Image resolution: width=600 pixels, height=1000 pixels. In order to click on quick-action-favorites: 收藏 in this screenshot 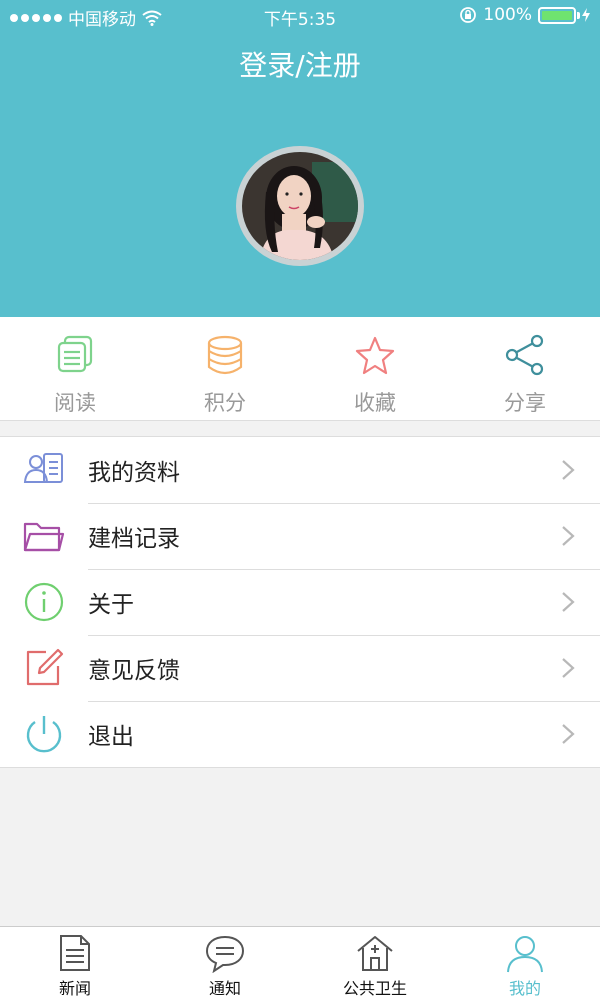, I will do `click(375, 368)`.